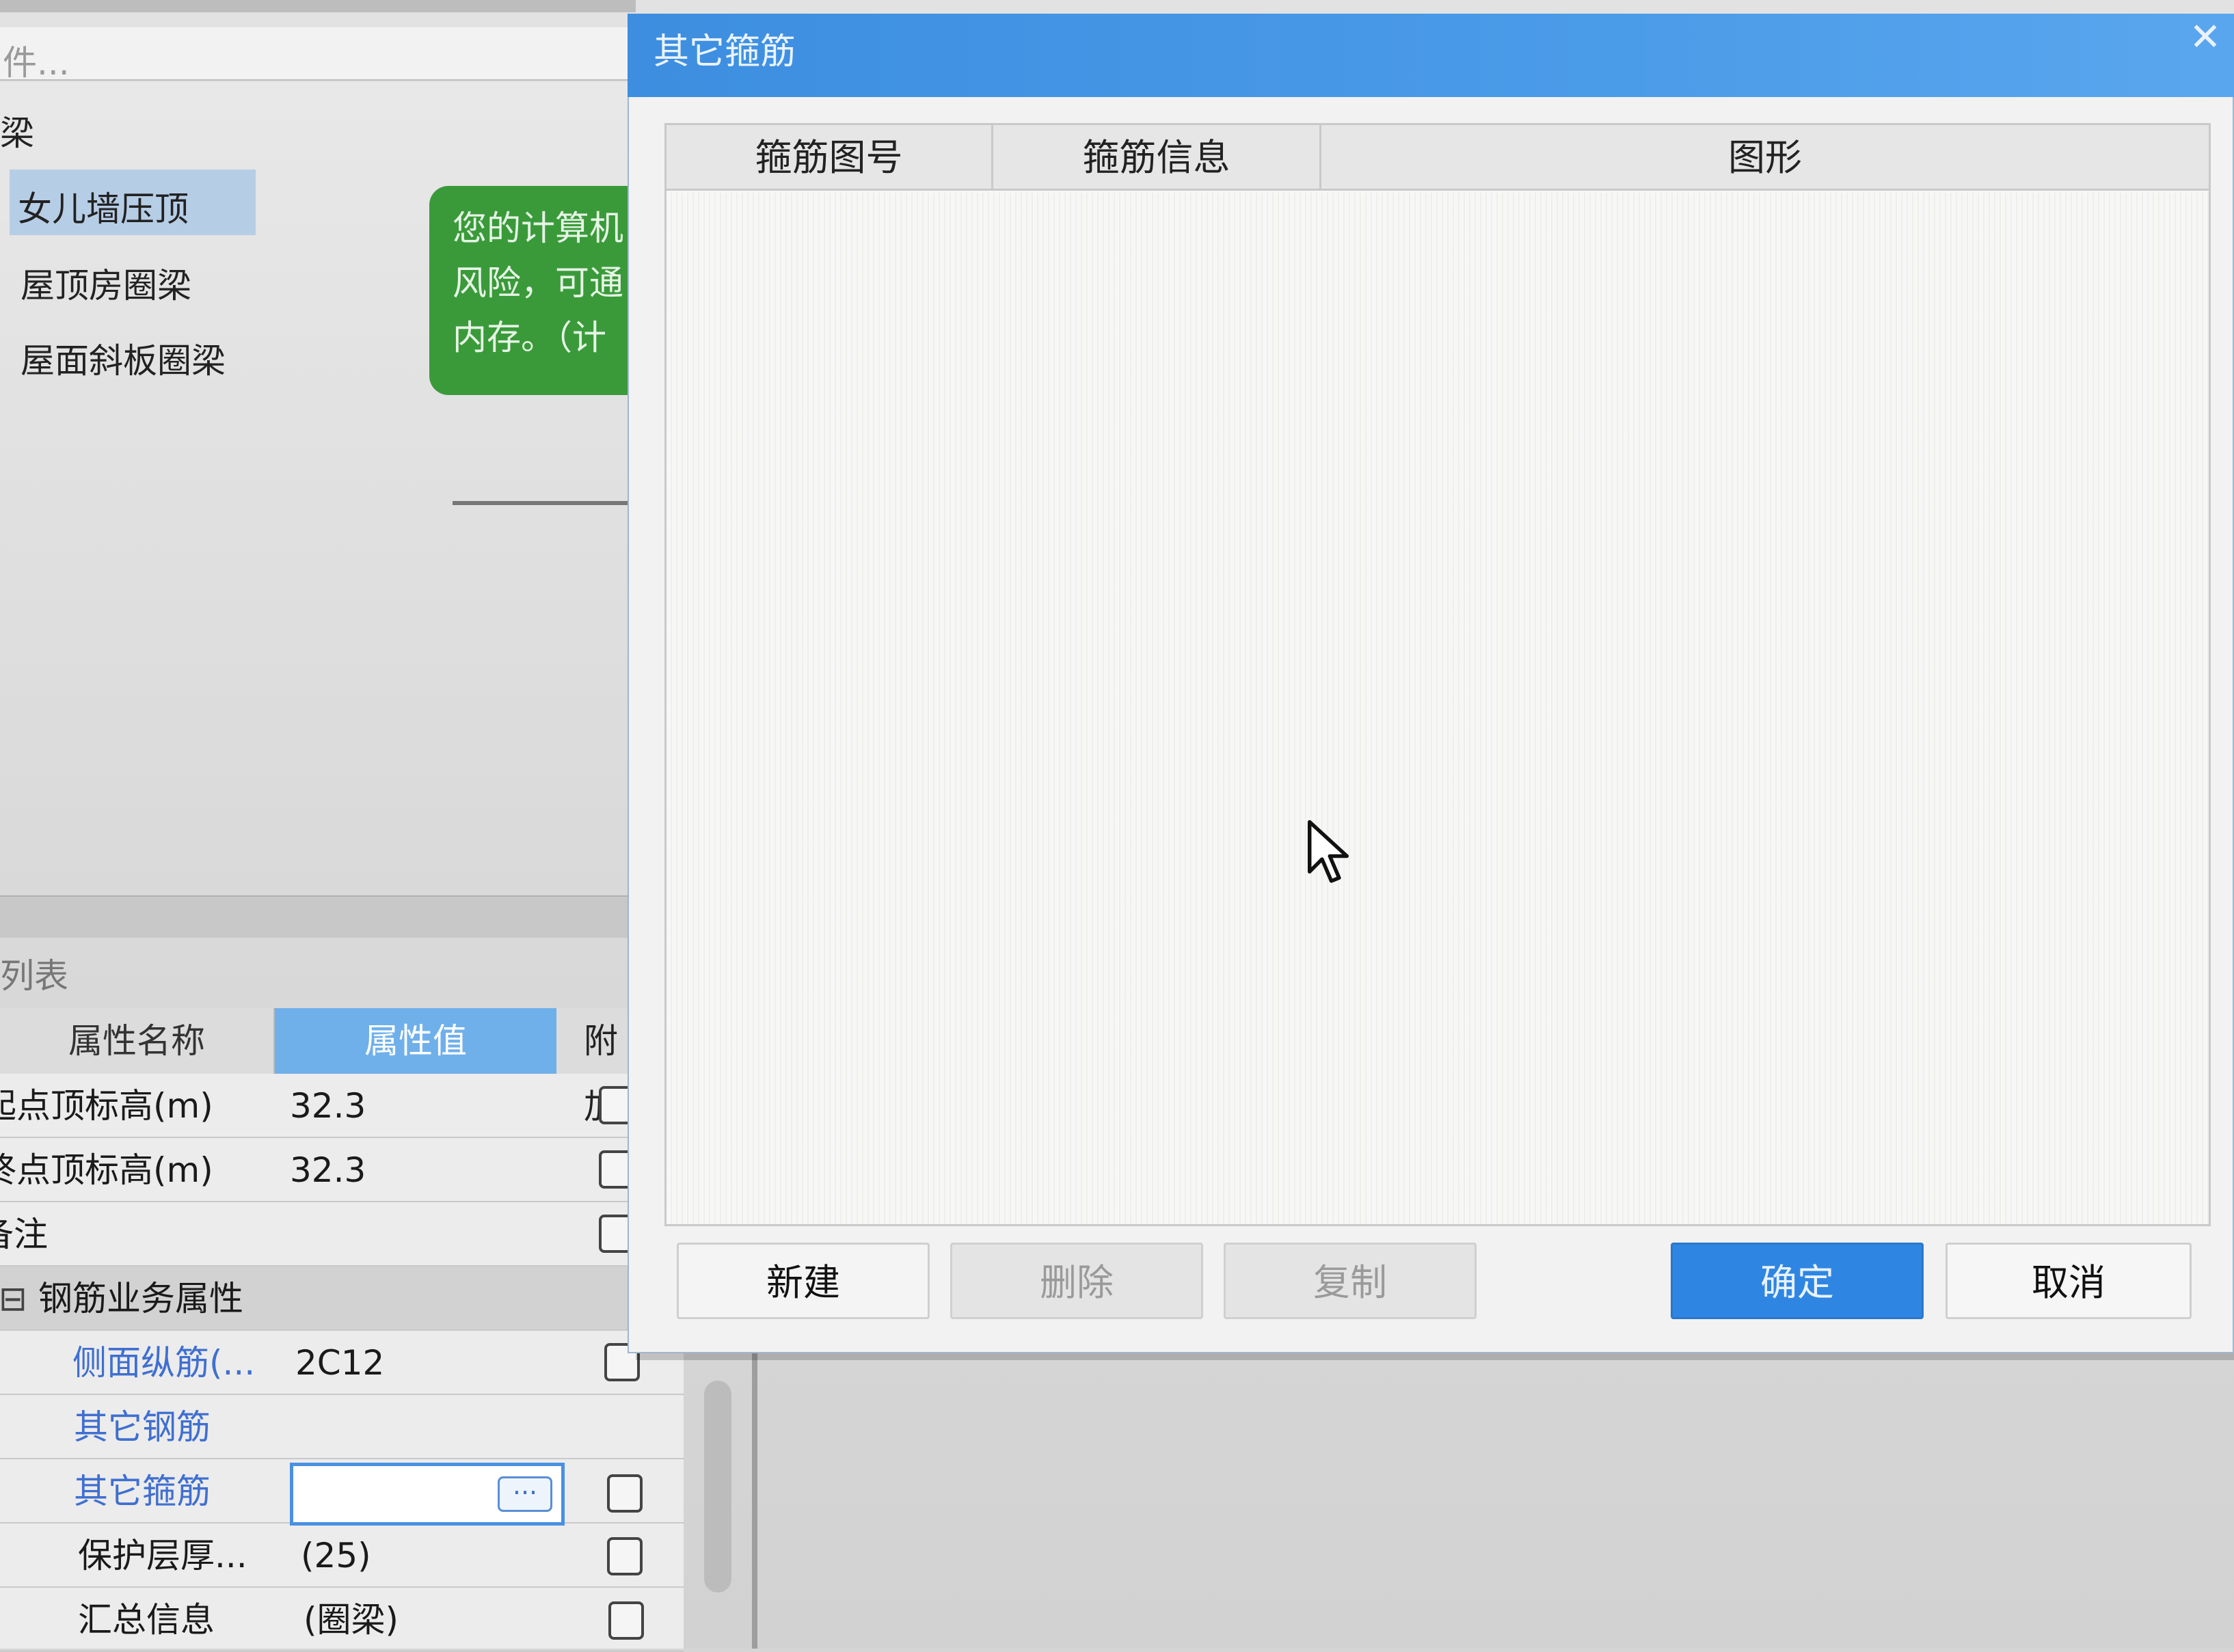  What do you see at coordinates (142, 1427) in the screenshot?
I see `property-name: 其它钢筋` at bounding box center [142, 1427].